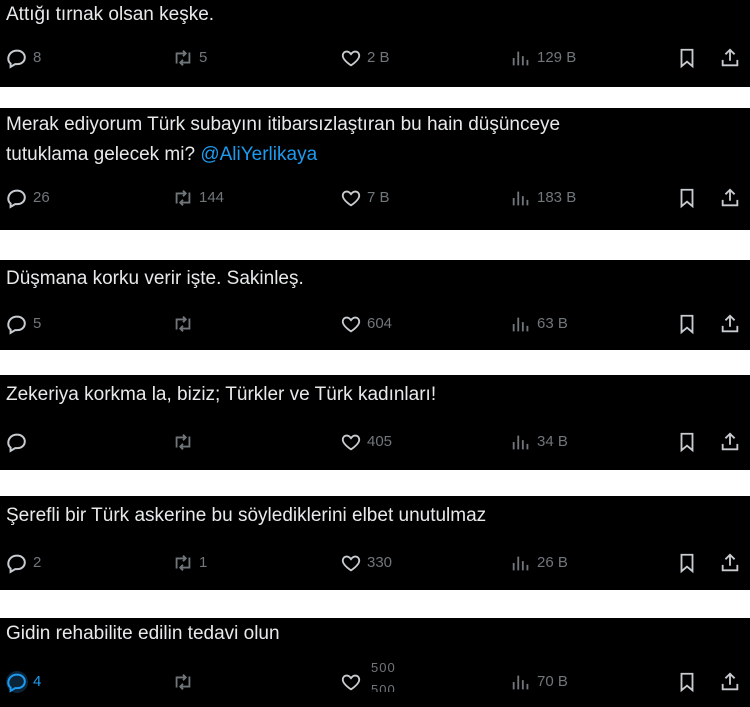 Image resolution: width=750 pixels, height=707 pixels. I want to click on like-button: 405, so click(366, 442).